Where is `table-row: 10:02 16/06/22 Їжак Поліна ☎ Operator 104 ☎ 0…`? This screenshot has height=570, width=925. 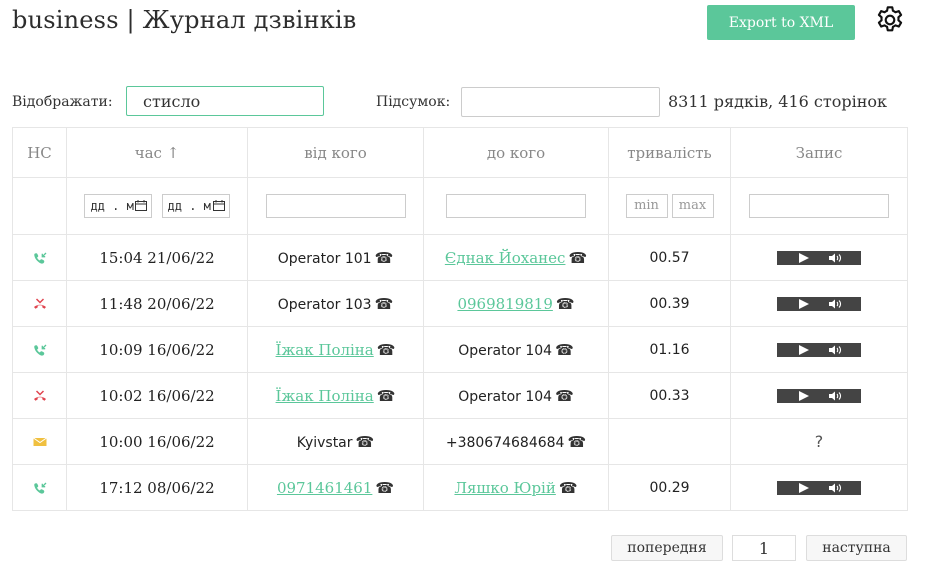
table-row: 10:02 16/06/22 Їжак Поліна ☎ Operator 104 ☎ 0… is located at coordinates (460, 395).